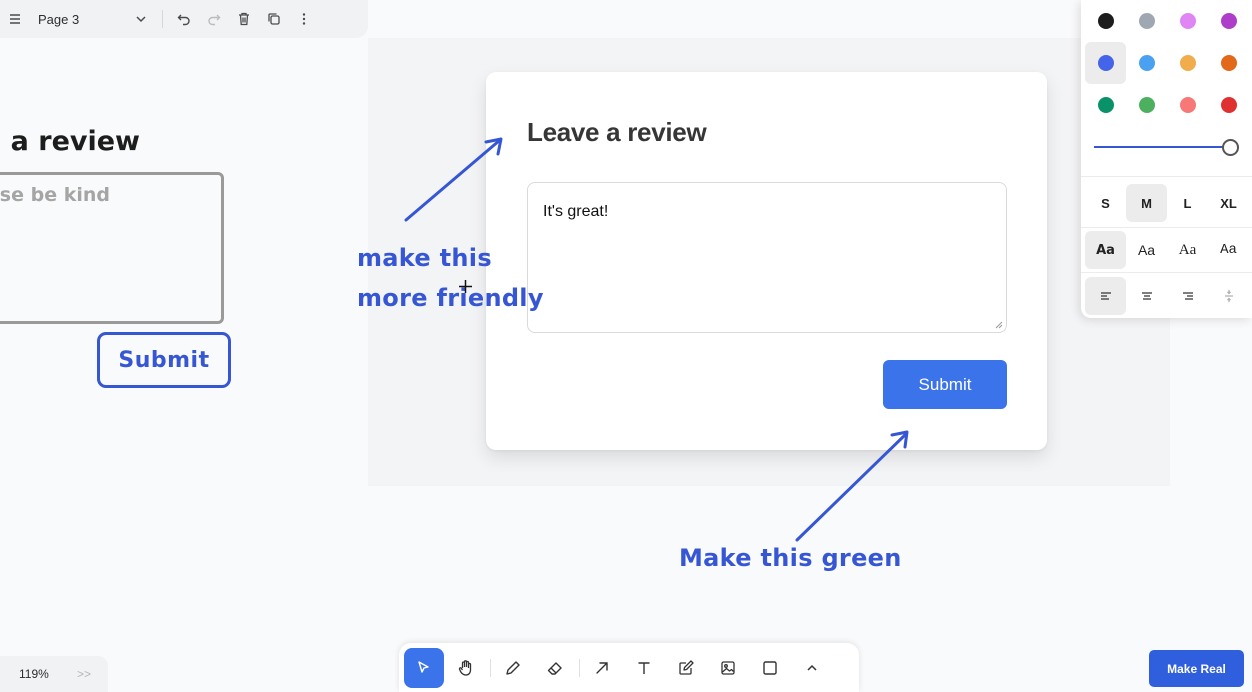 The height and width of the screenshot is (692, 1252). I want to click on sketch-submit-button: Submit, so click(164, 360).